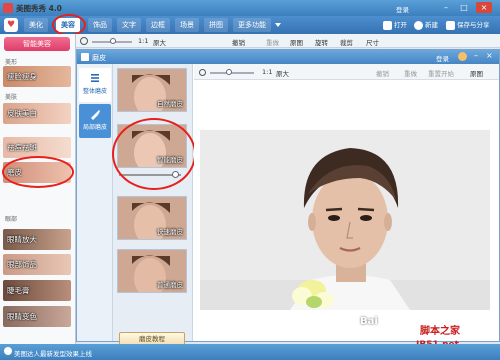  What do you see at coordinates (267, 72) in the screenshot?
I see `dialog-zoom-ratio: 1:1` at bounding box center [267, 72].